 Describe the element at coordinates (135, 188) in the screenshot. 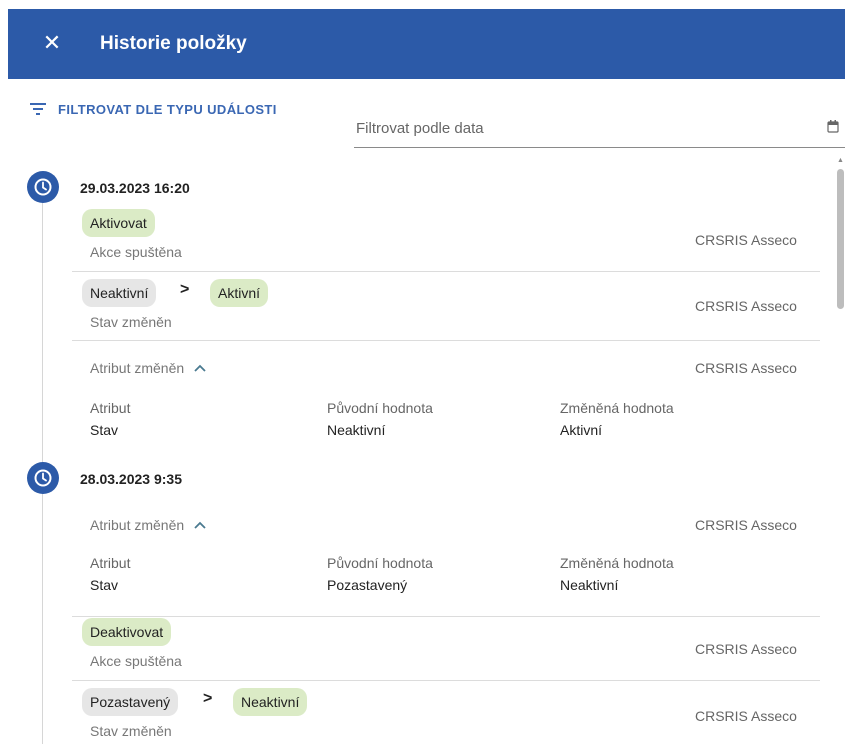

I see `history-date: 29.03.2023 16:20` at that location.